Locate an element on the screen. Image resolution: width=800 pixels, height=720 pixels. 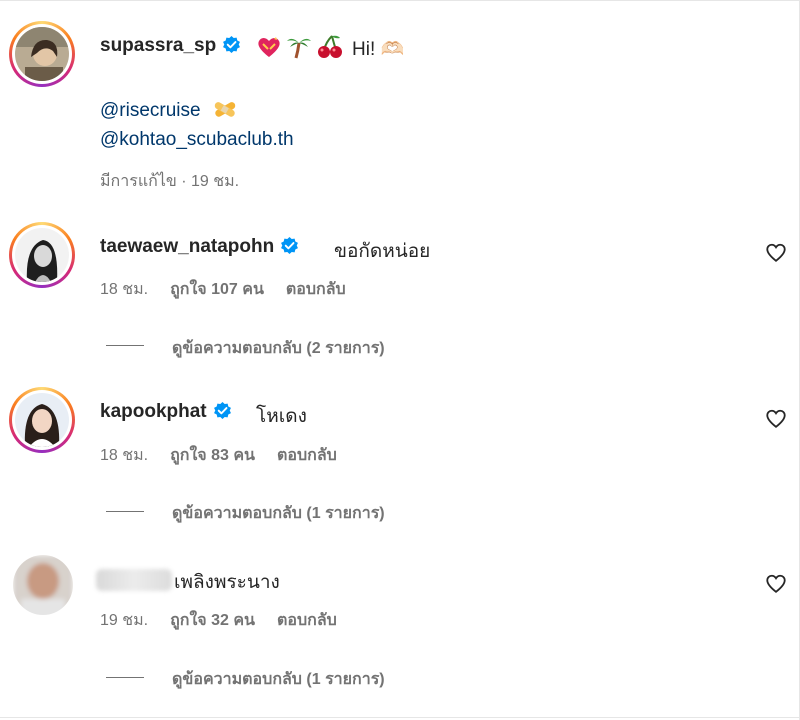
cherries-icon is located at coordinates (330, 49).